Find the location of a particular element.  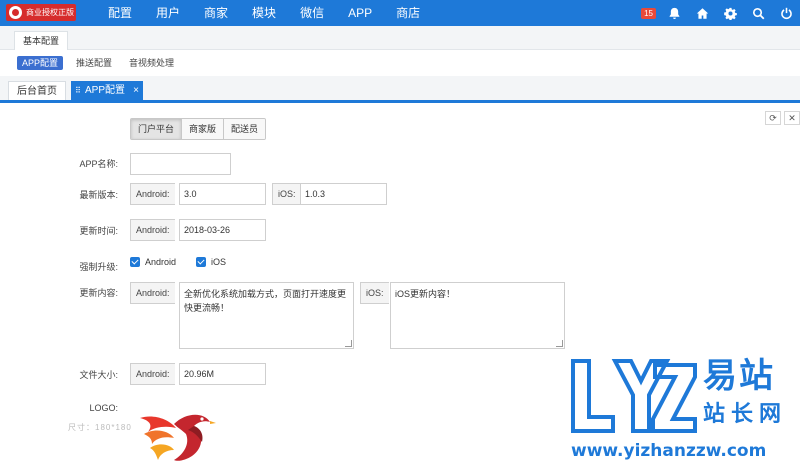

content-ios-textarea: iOS更新内容！ is located at coordinates (477, 315).